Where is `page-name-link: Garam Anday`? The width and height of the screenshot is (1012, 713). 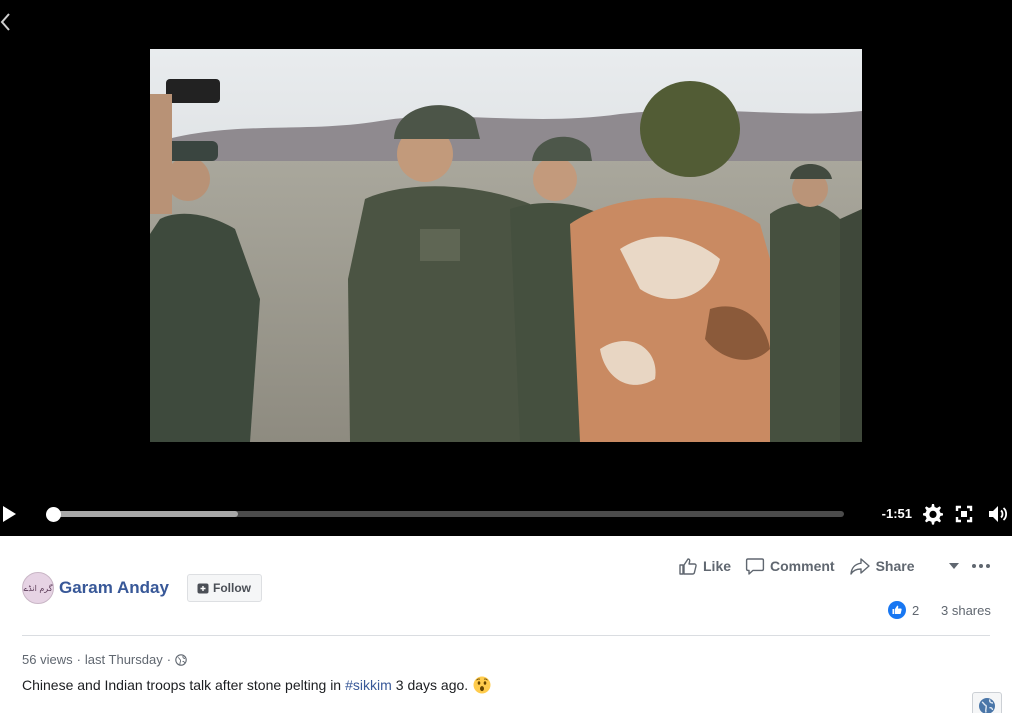 page-name-link: Garam Anday is located at coordinates (114, 588).